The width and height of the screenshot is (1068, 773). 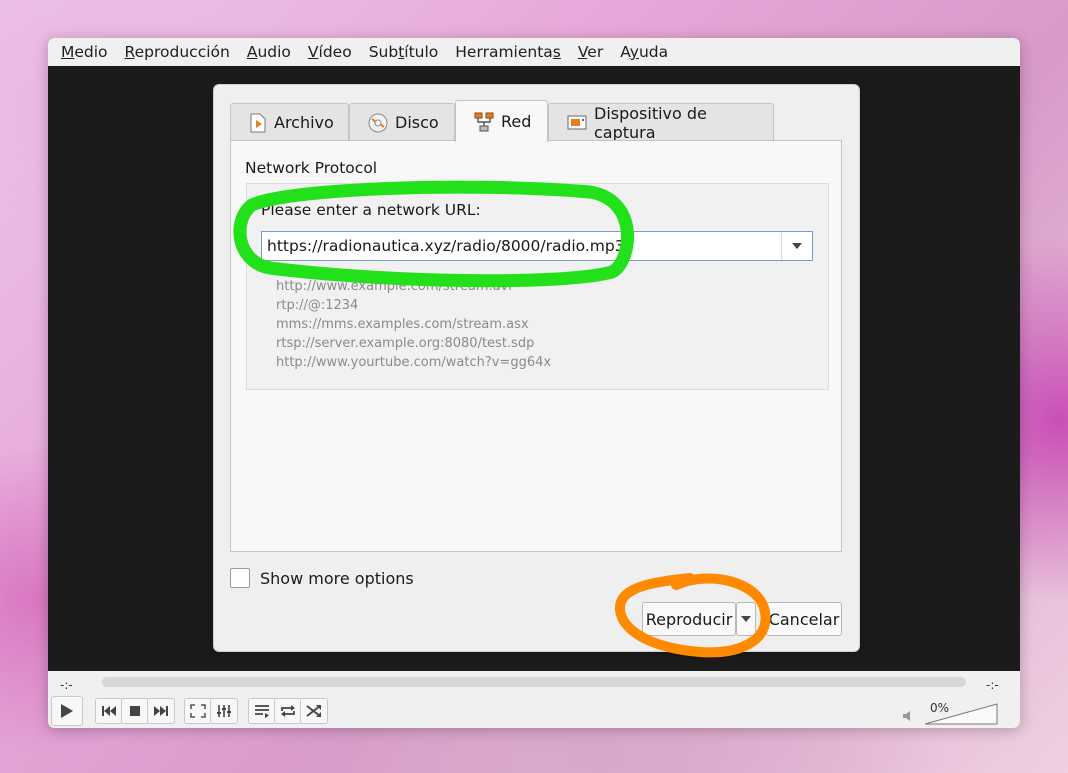 I want to click on menu-reproduccion: Reproducción, so click(x=177, y=52).